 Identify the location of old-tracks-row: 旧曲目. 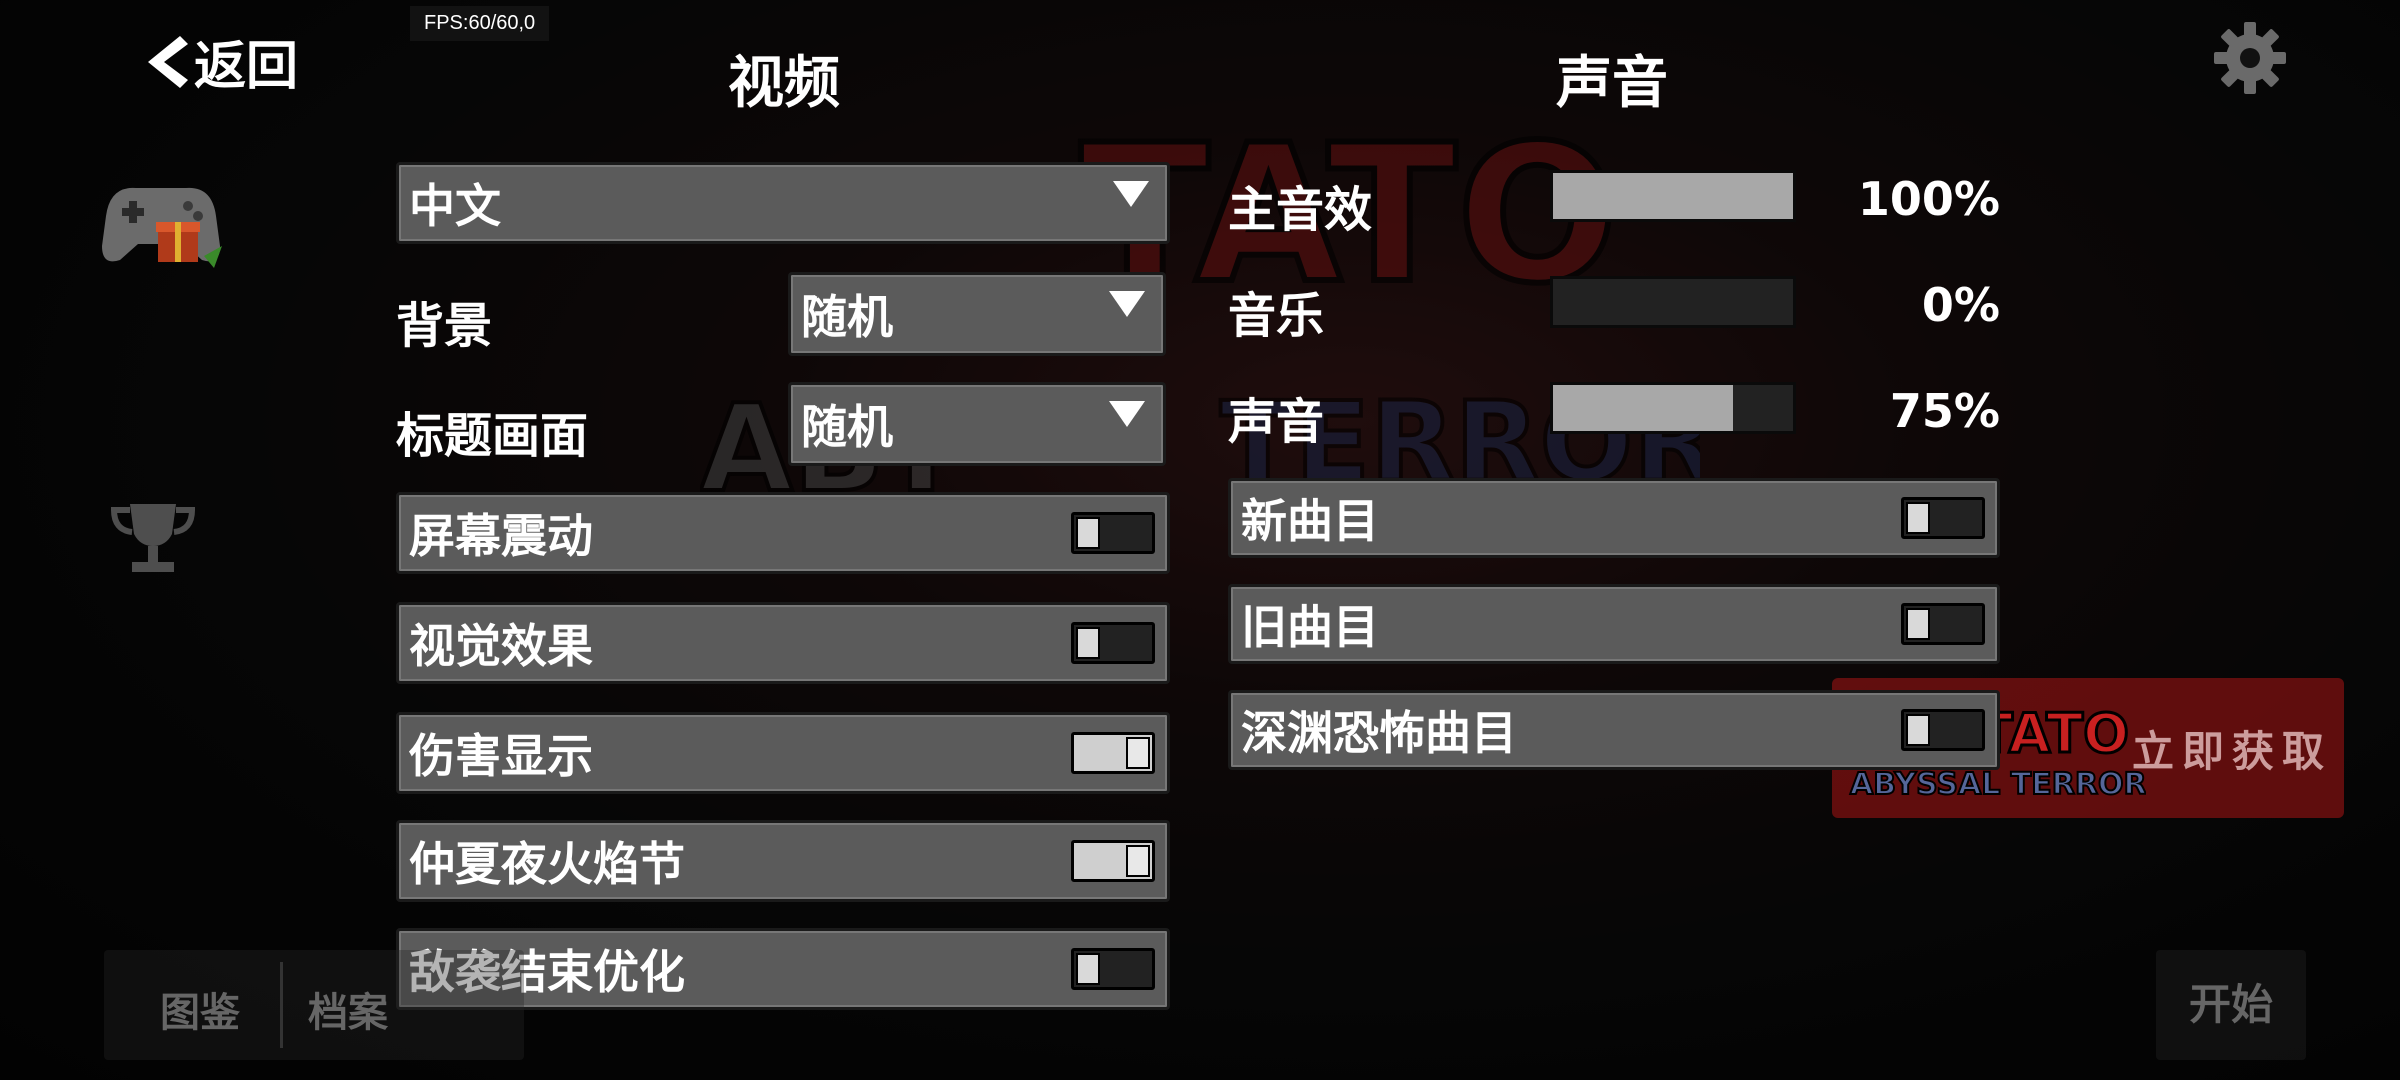
(1614, 624).